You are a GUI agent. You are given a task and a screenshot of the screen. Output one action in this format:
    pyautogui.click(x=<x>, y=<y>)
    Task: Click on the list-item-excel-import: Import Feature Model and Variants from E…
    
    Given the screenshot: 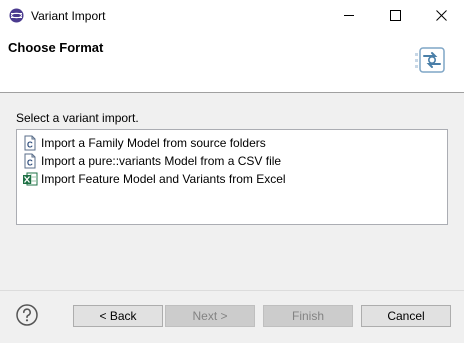 What is the action you would take?
    pyautogui.click(x=154, y=179)
    